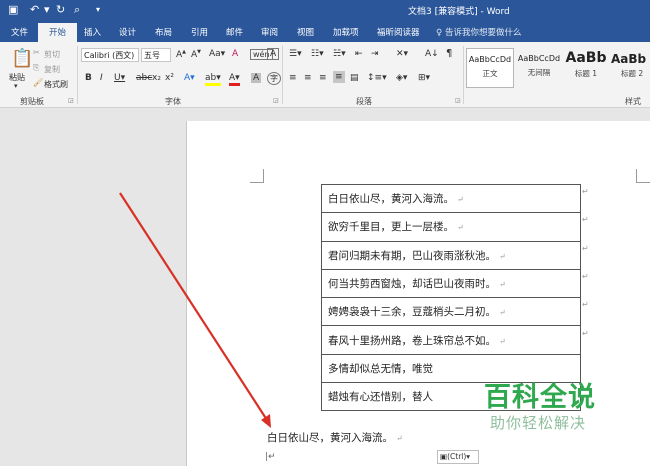  Describe the element at coordinates (458, 457) in the screenshot. I see `paste-options-button: ▣(Ctrl)▾` at that location.